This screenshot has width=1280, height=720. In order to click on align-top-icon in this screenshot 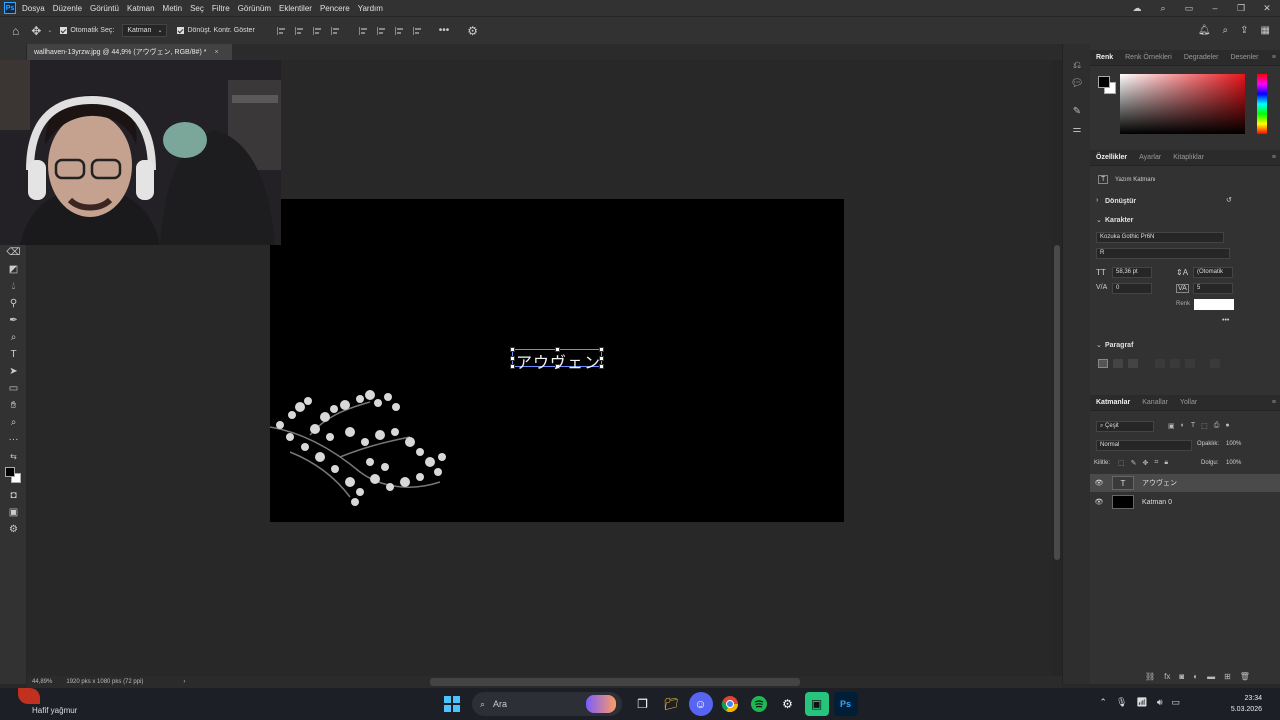, I will do `click(363, 30)`.